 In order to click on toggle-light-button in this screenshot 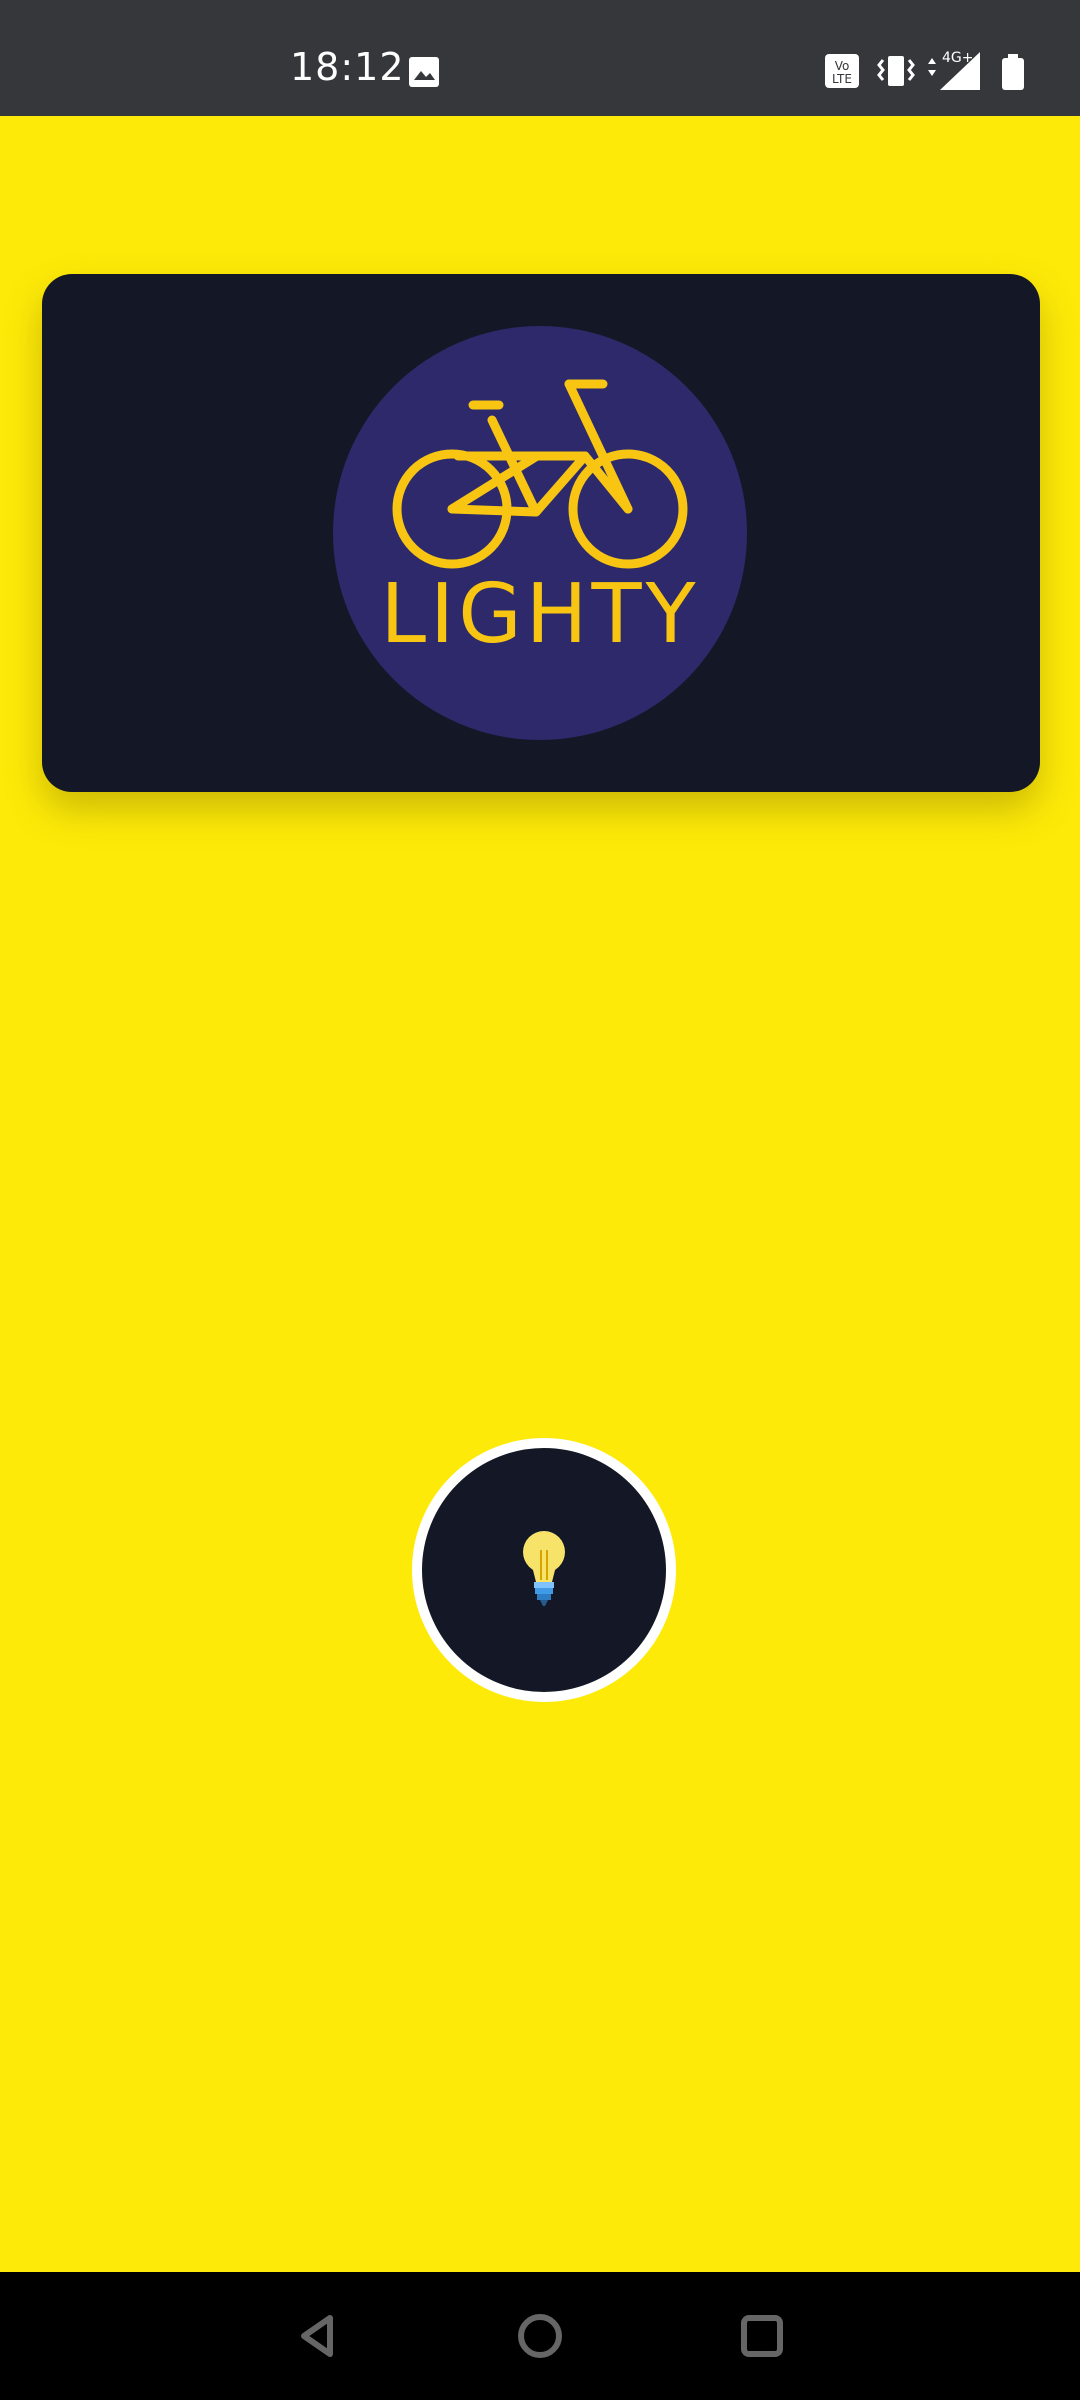, I will do `click(544, 1570)`.